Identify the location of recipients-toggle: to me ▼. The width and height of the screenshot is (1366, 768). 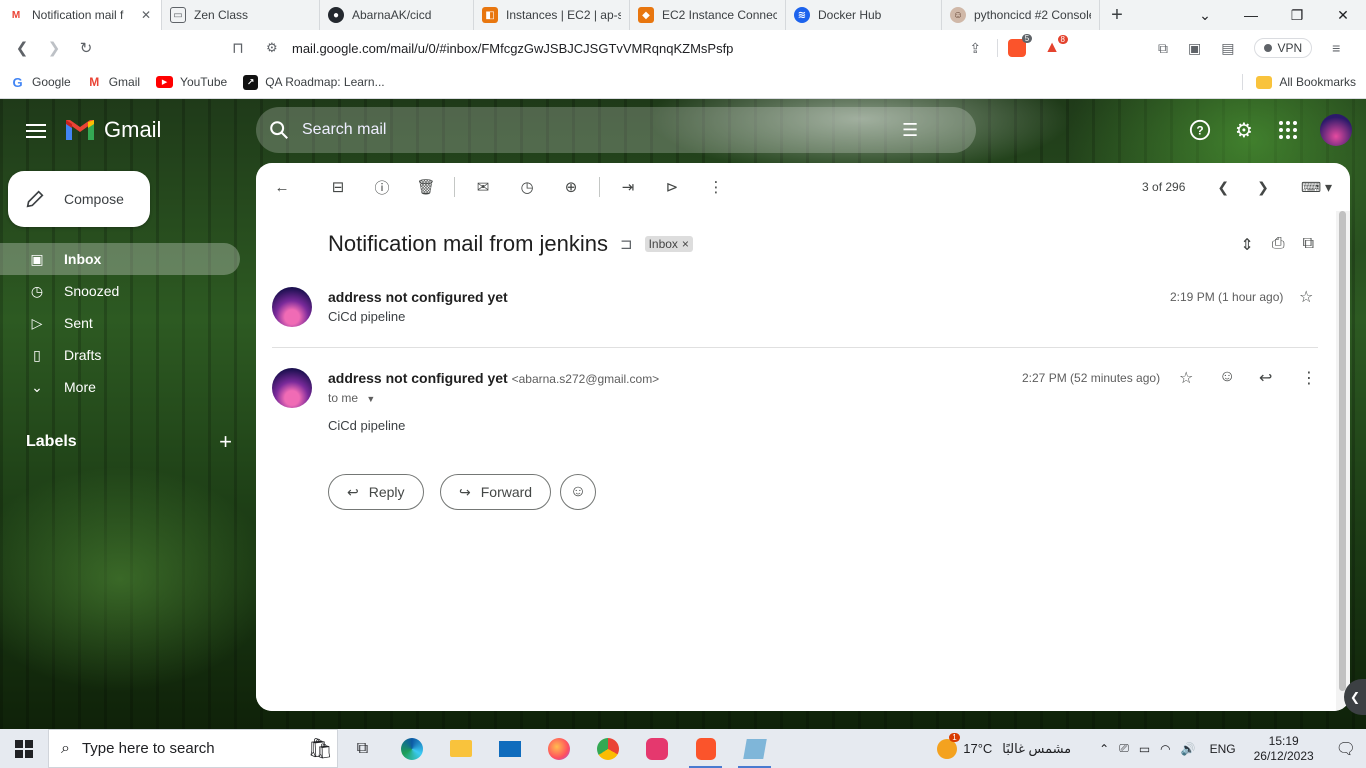
(351, 398).